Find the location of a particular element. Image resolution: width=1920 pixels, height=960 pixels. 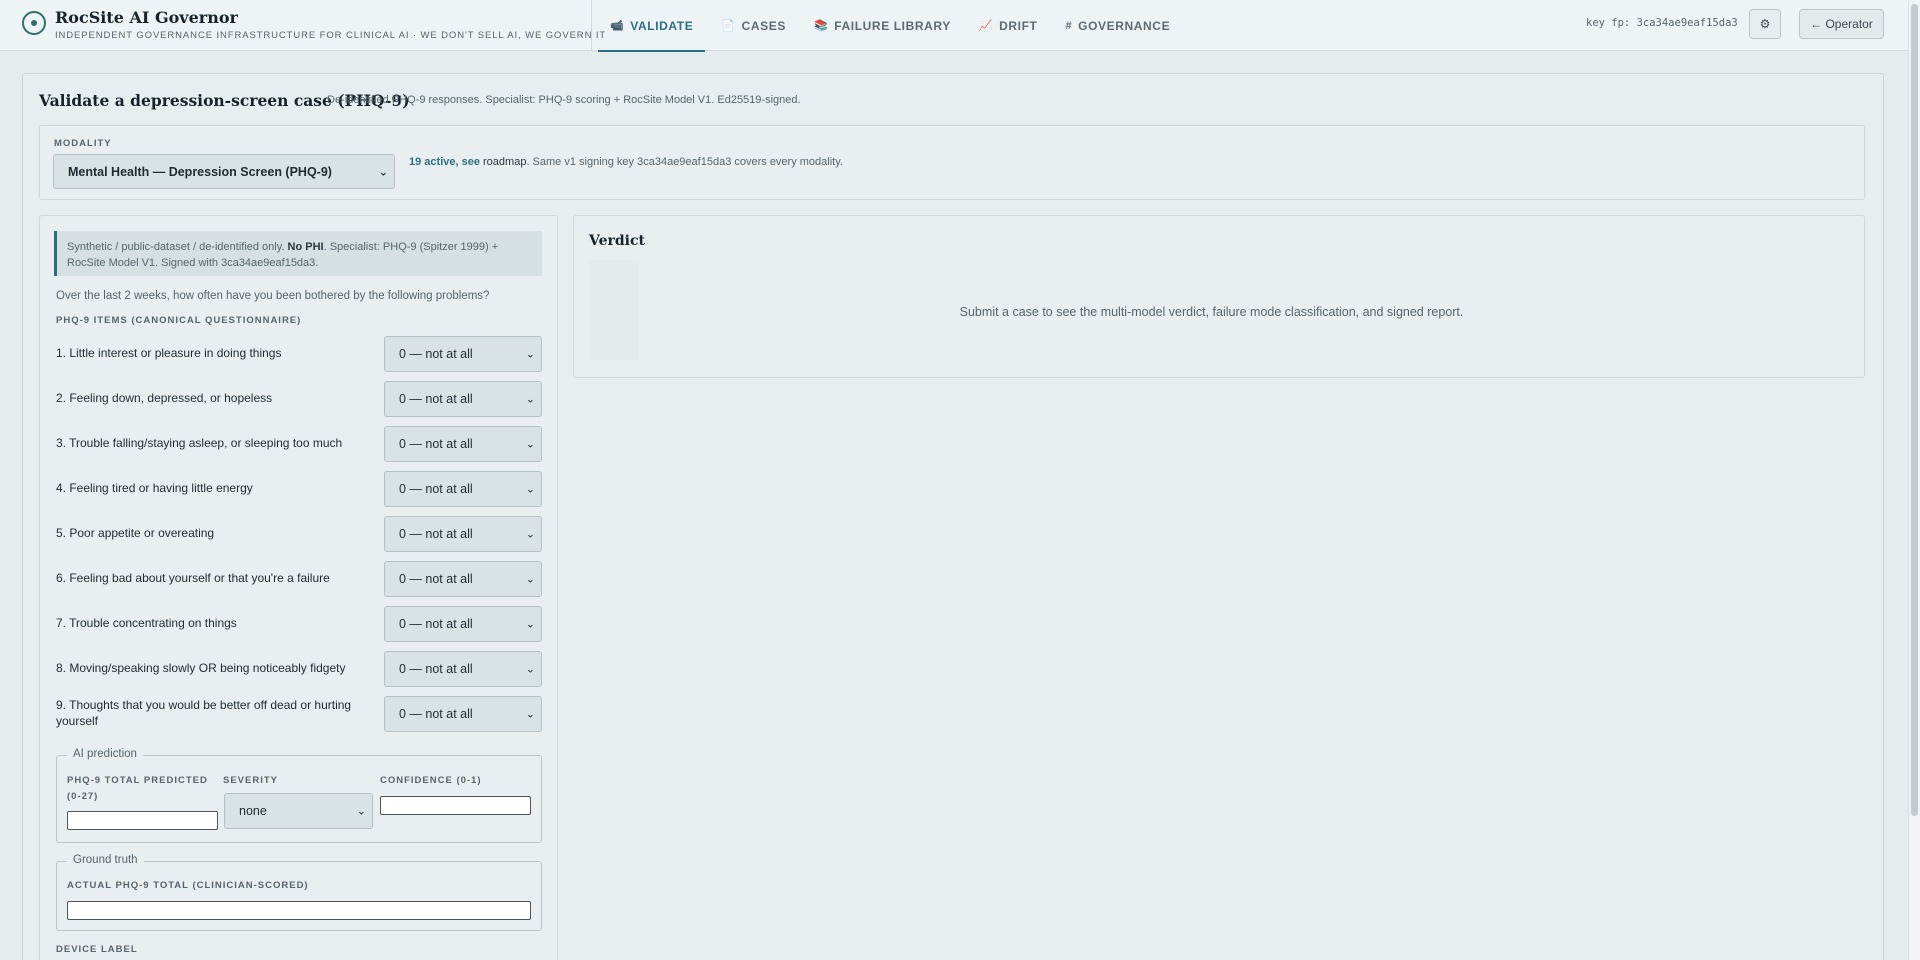

item-2-select: 0 — not at all ⌄ is located at coordinates (463, 399).